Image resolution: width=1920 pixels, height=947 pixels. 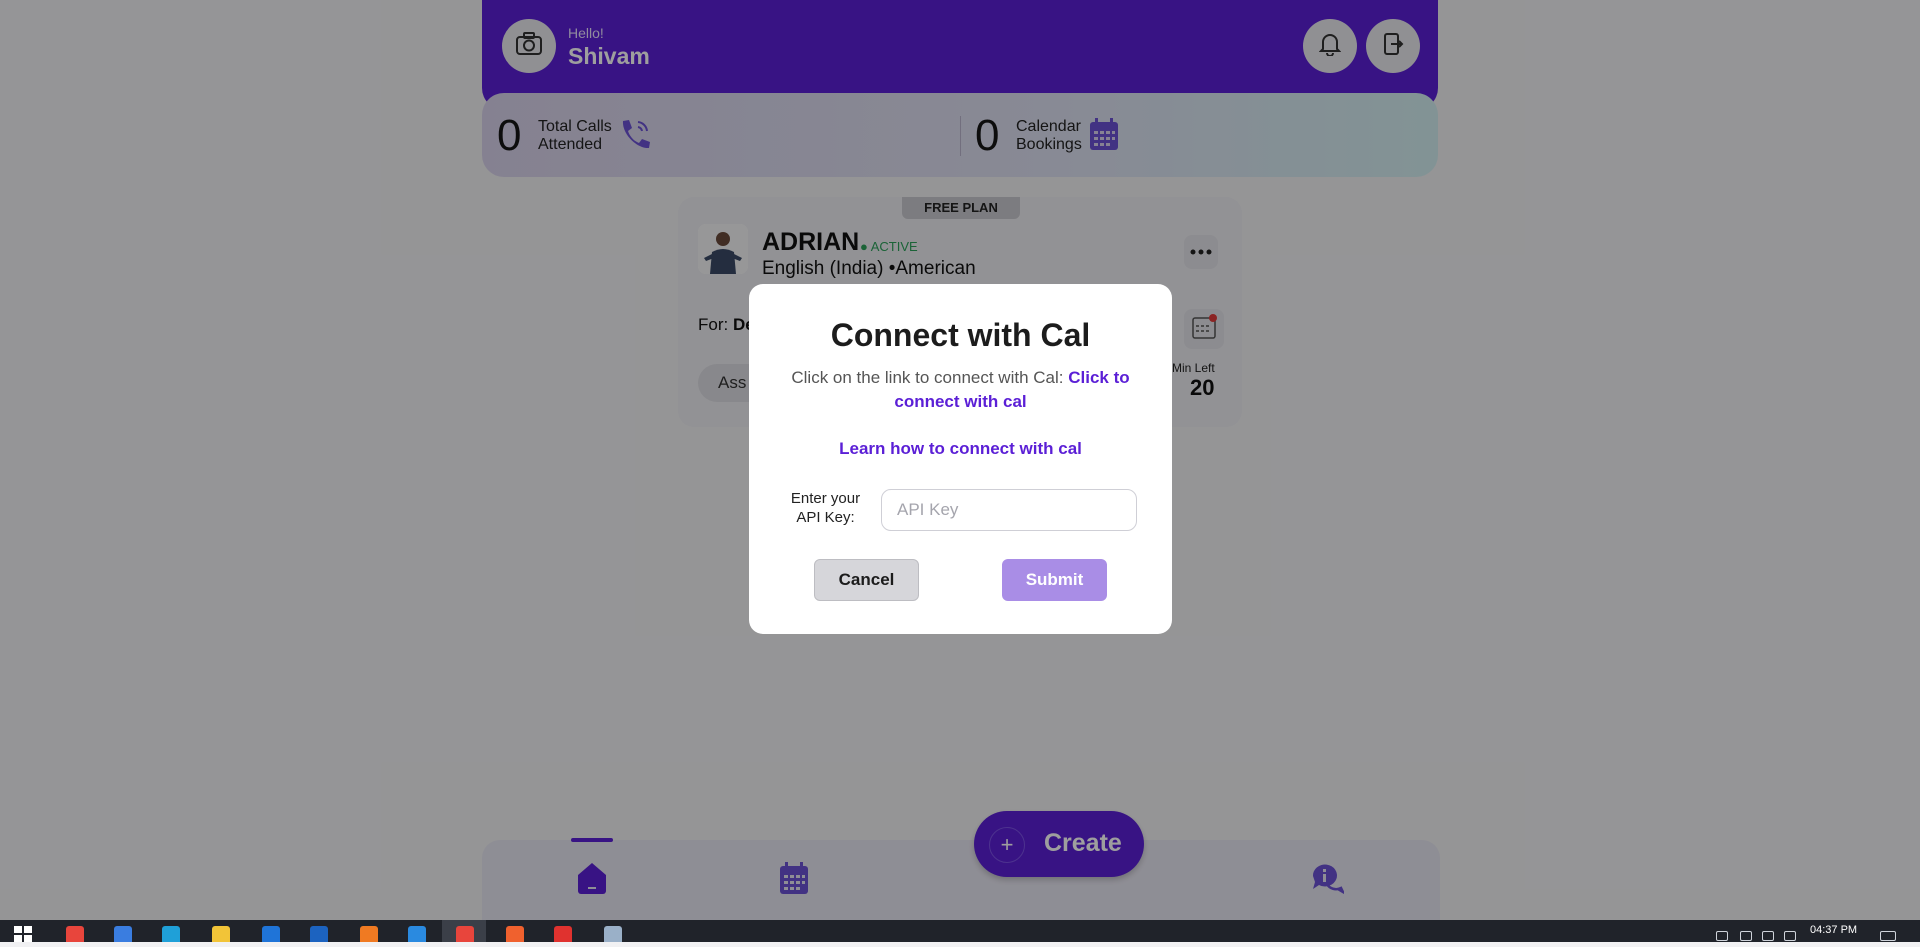 I want to click on copilot-icon, so click(x=123, y=934).